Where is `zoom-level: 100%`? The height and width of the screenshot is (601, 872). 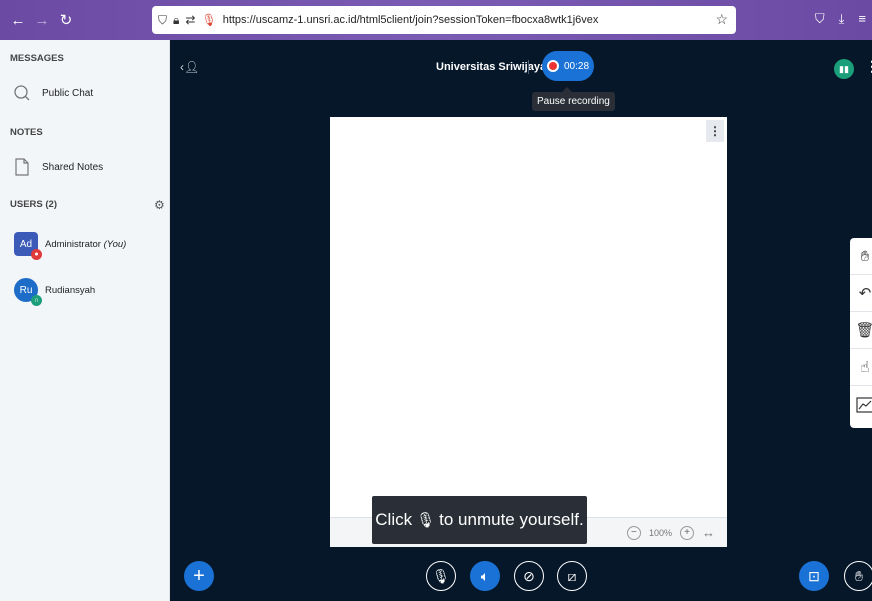 zoom-level: 100% is located at coordinates (660, 532).